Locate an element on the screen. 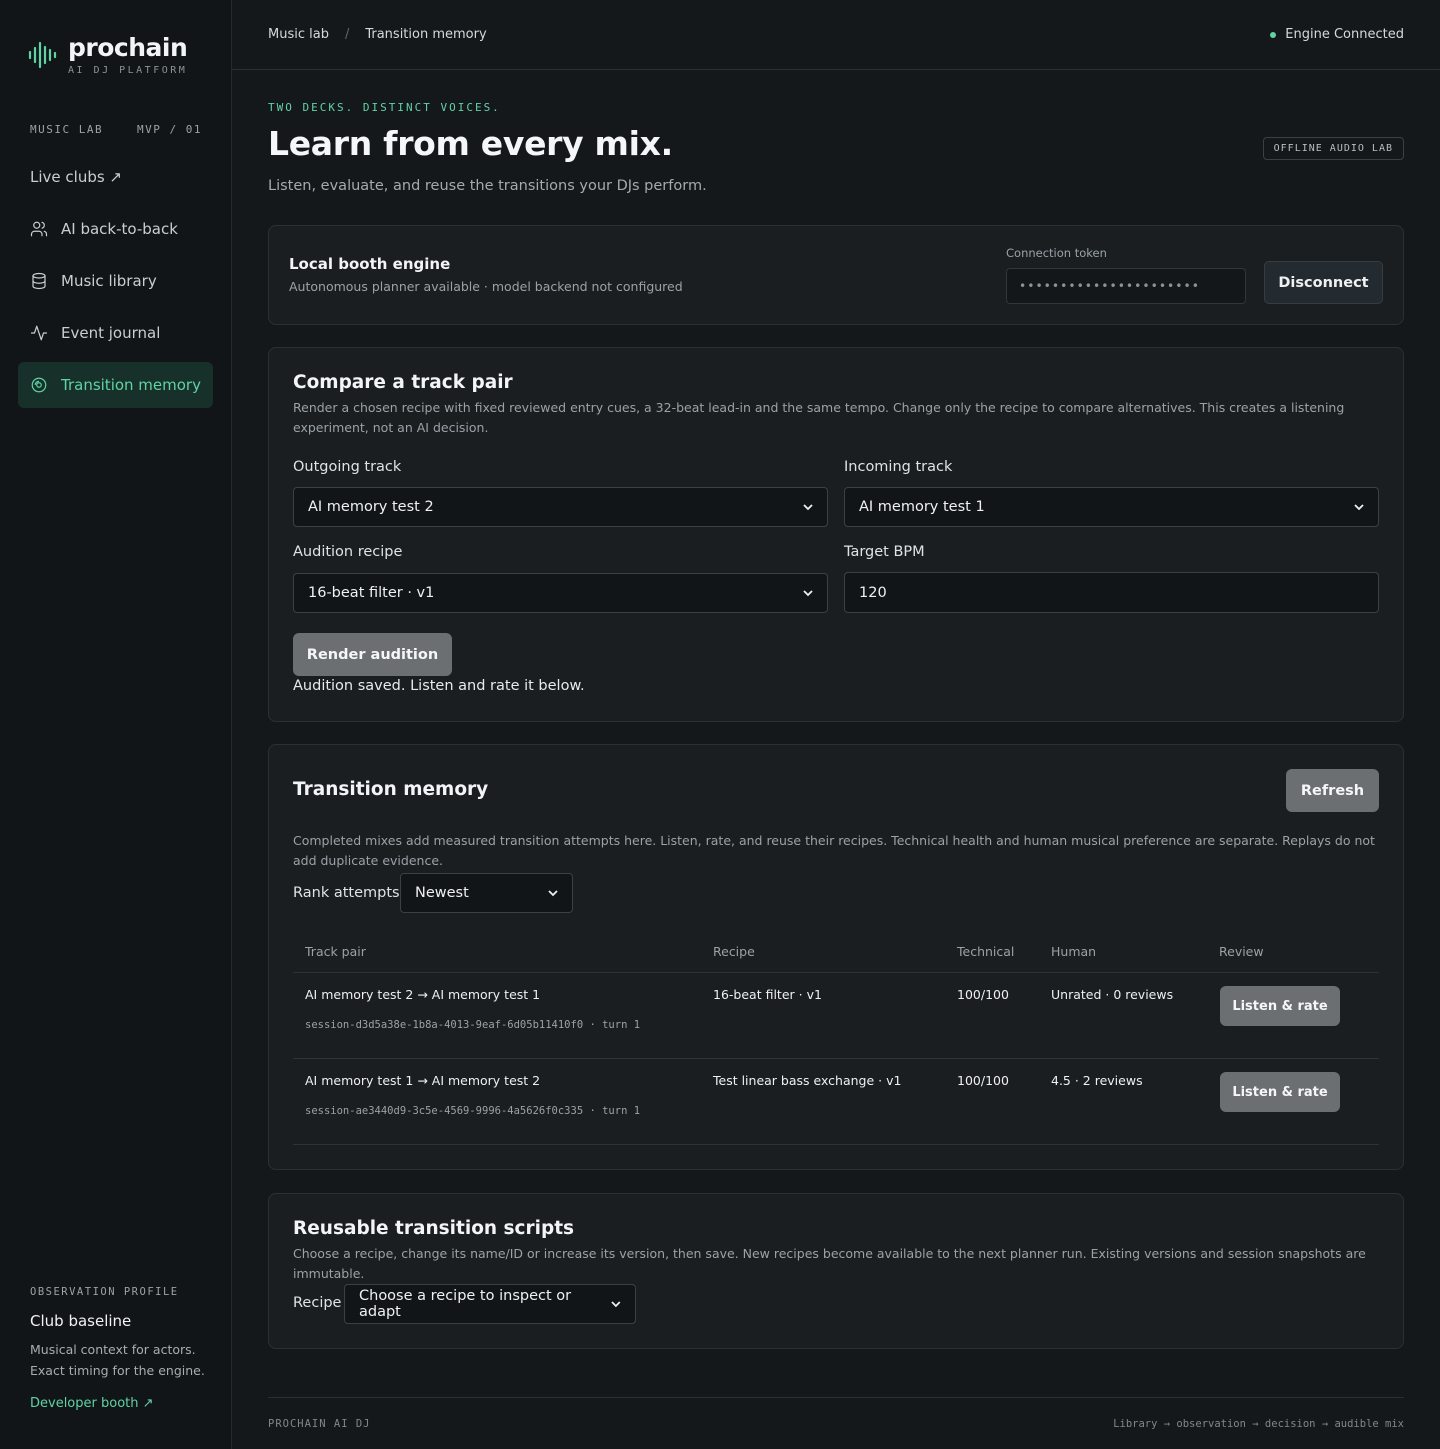 Image resolution: width=1440 pixels, height=1449 pixels. incoming-track-value: AI memory test 1 is located at coordinates (922, 507).